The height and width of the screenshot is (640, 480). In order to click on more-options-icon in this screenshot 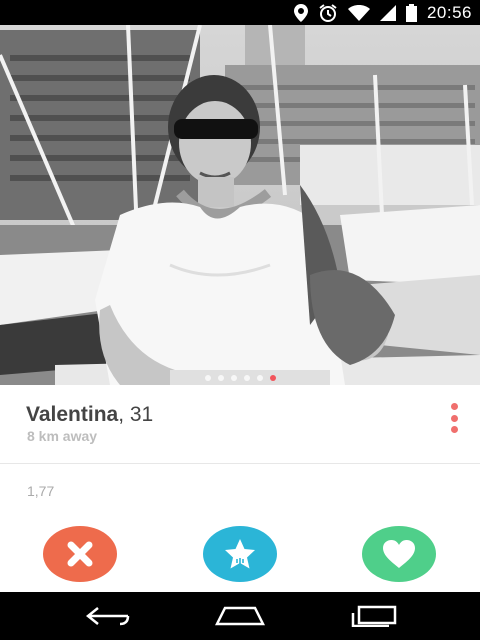, I will do `click(454, 418)`.